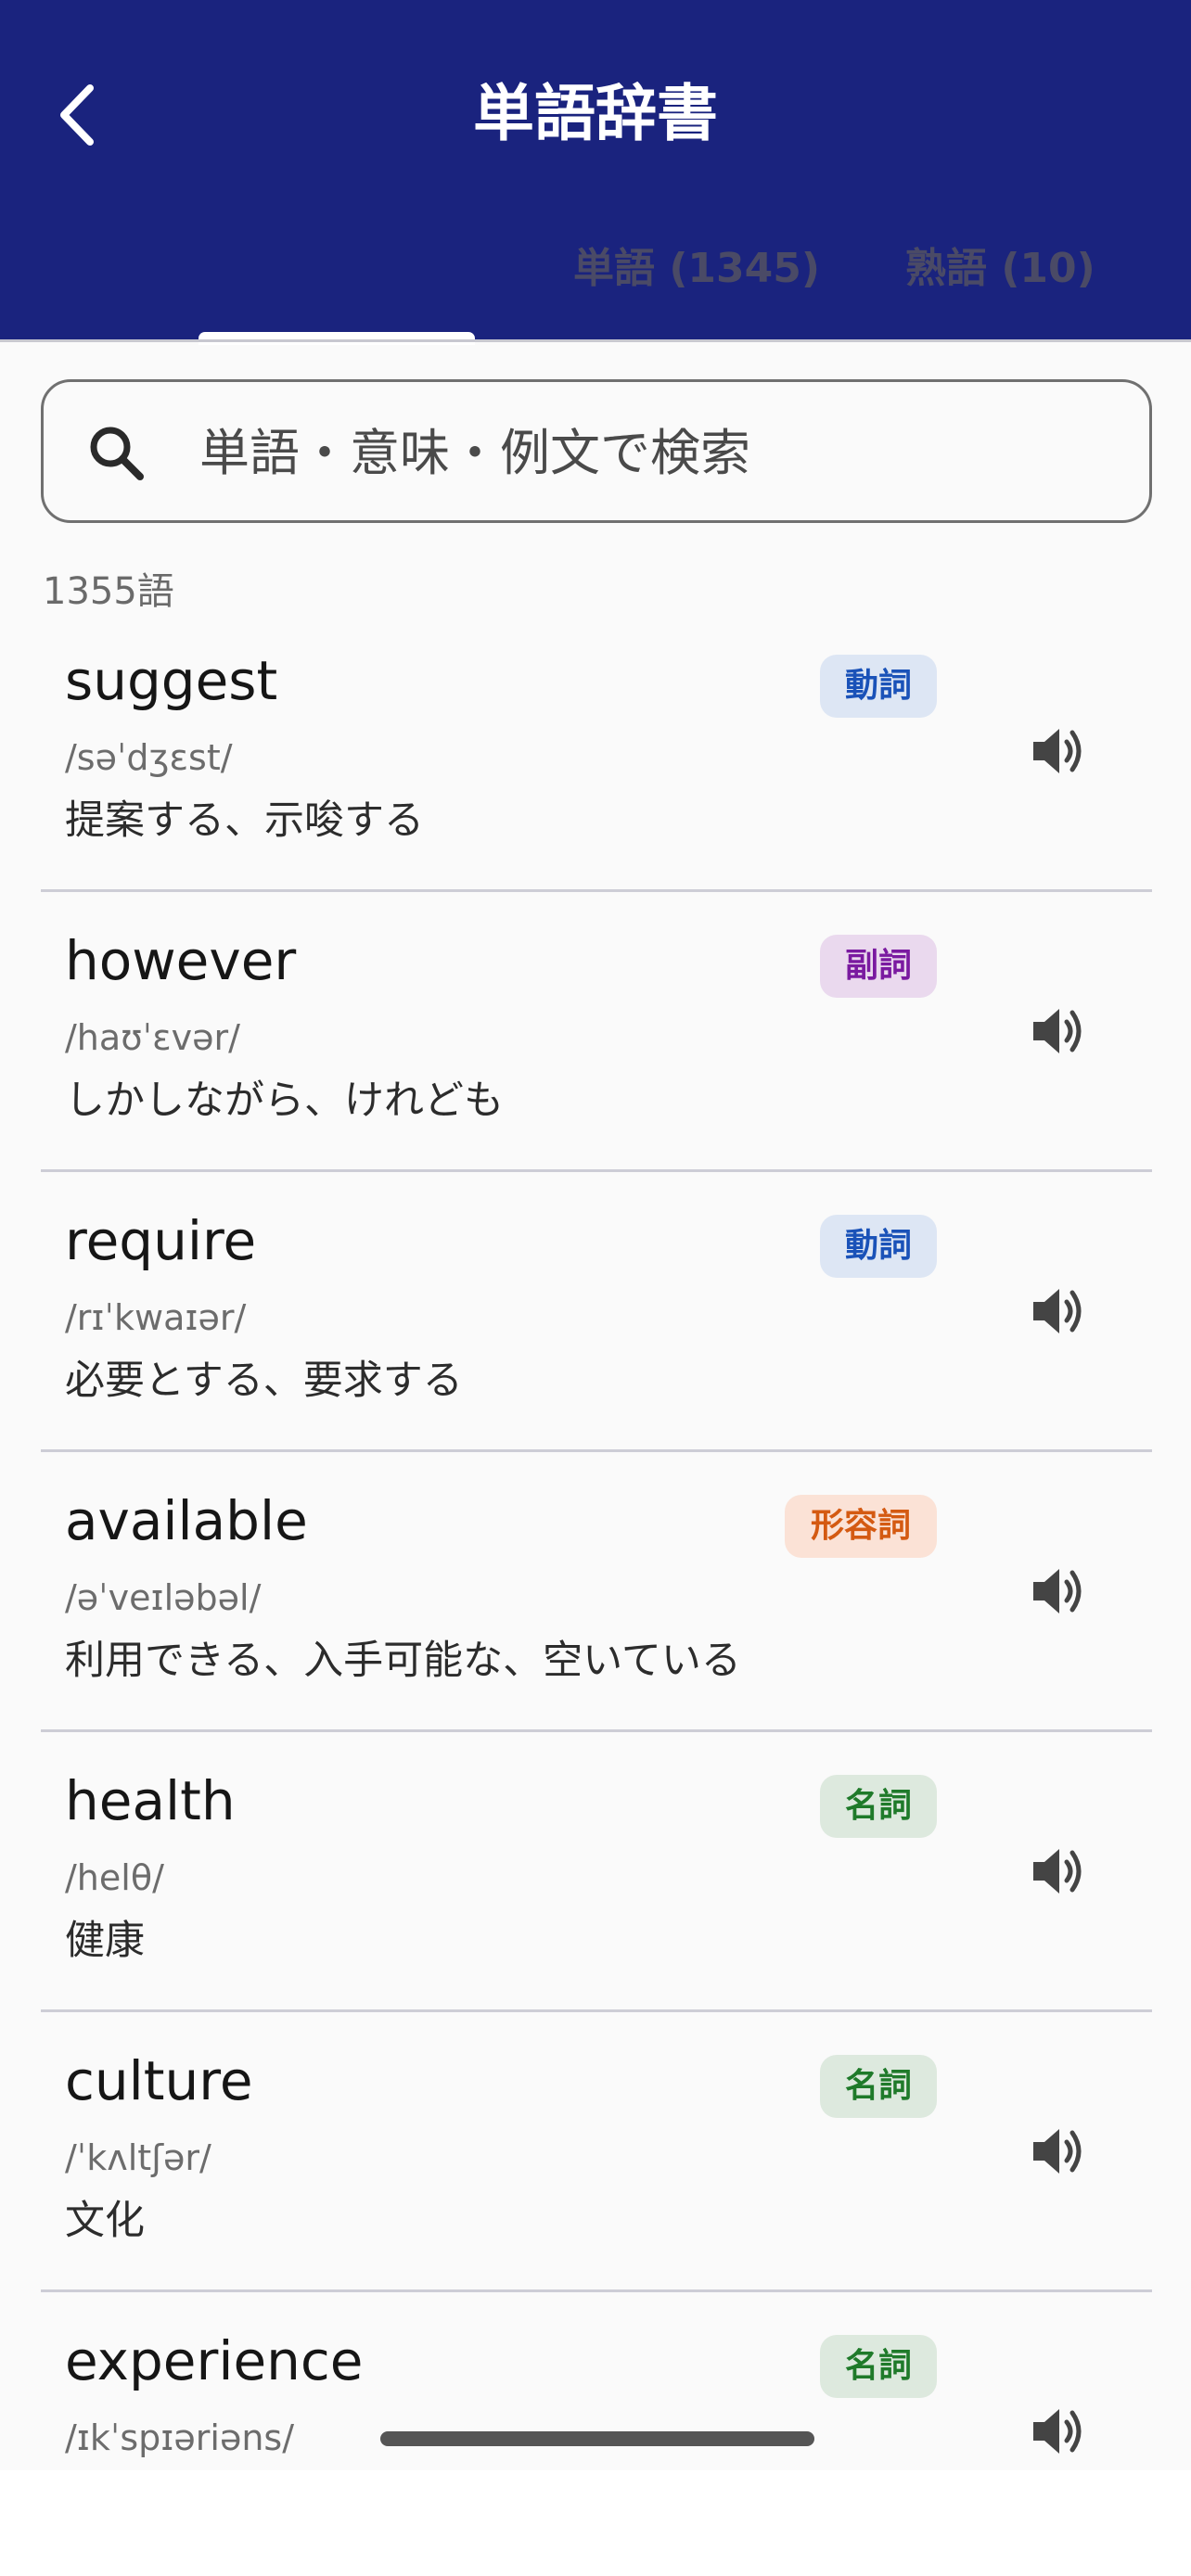 The height and width of the screenshot is (2576, 1191). Describe the element at coordinates (156, 1317) in the screenshot. I see `pronunciation: /rɪˈkwaɪər/` at that location.